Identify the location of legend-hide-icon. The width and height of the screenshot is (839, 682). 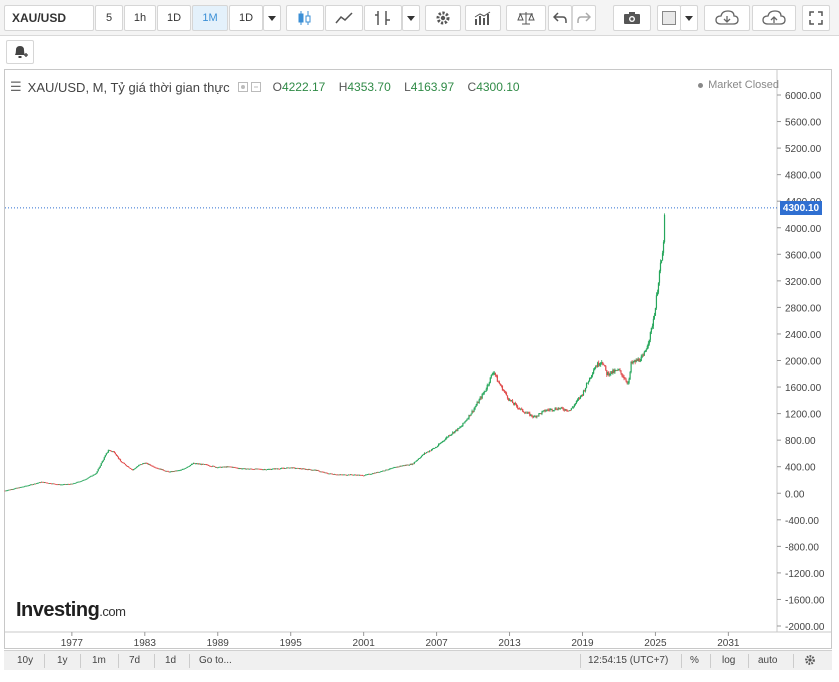
(255, 87).